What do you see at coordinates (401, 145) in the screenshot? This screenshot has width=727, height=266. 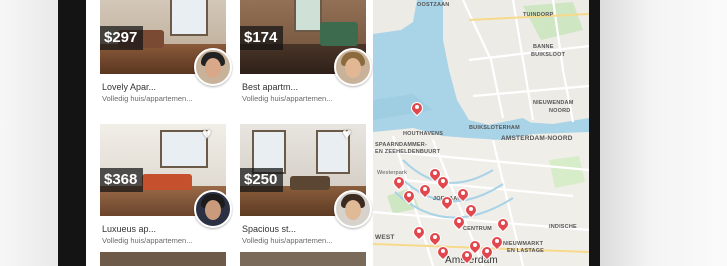 I see `map-label: SPAARNDAMMER-` at bounding box center [401, 145].